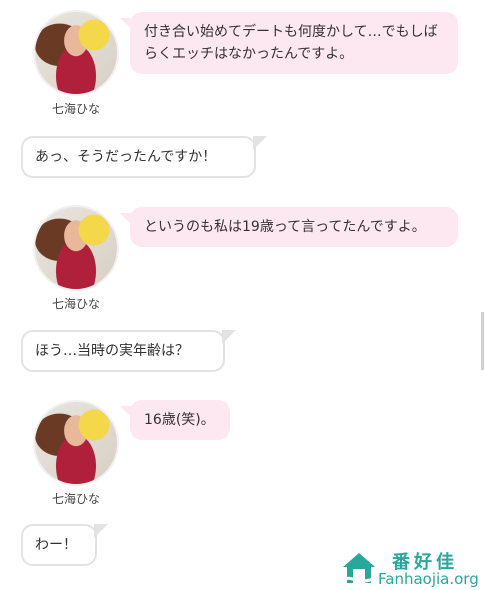 The width and height of the screenshot is (484, 590). Describe the element at coordinates (126, 157) in the screenshot. I see `message-text: あっ、そうだったんですか！` at that location.